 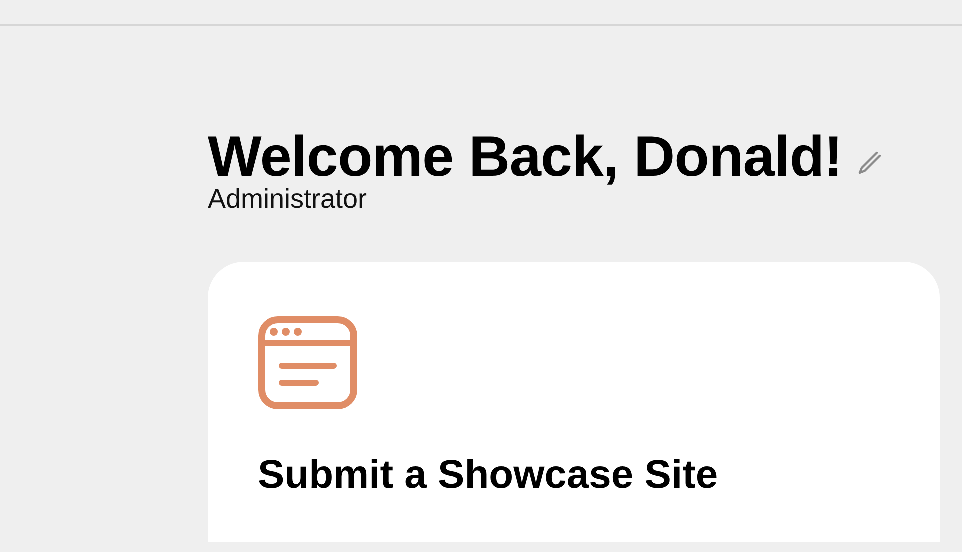 What do you see at coordinates (308, 363) in the screenshot?
I see `browser-window-icon` at bounding box center [308, 363].